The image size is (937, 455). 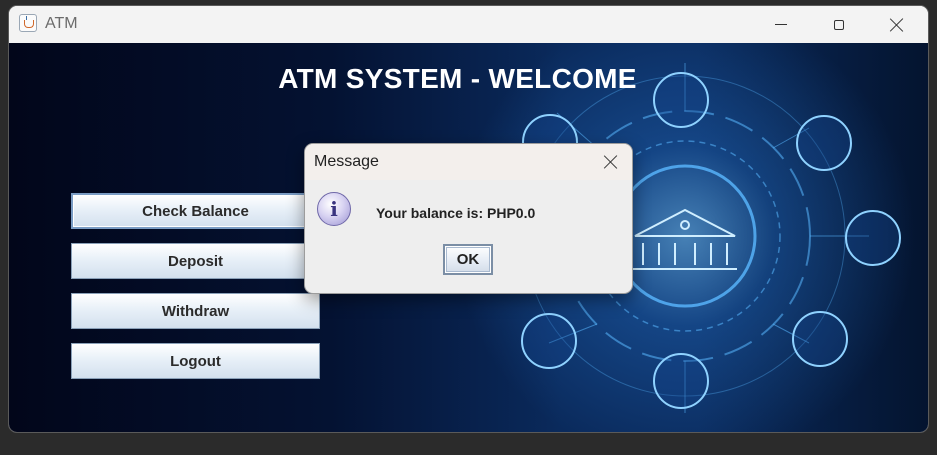 I want to click on window-title: ATM, so click(x=61, y=23).